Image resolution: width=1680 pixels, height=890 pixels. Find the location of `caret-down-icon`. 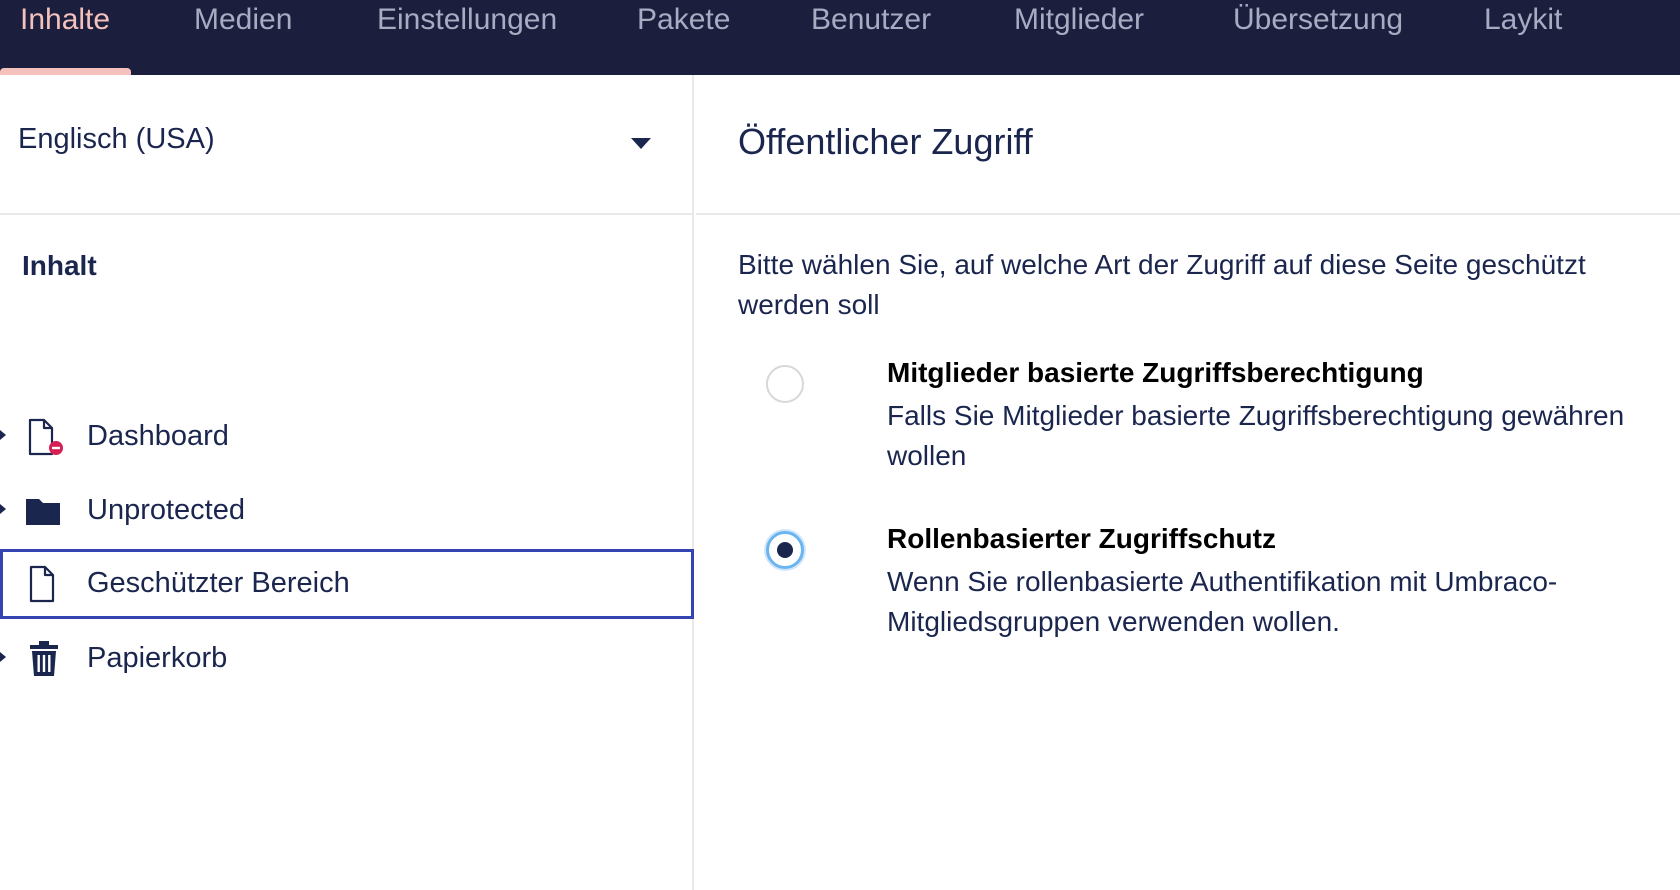

caret-down-icon is located at coordinates (641, 143).